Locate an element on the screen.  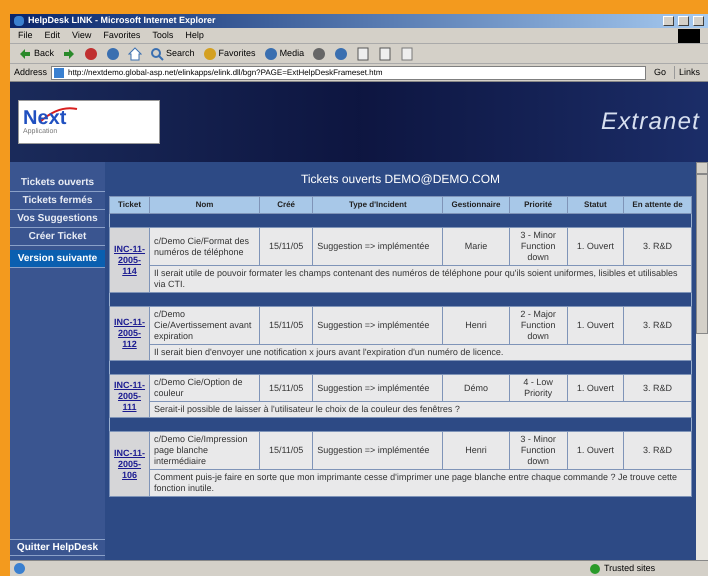
sidebar-item: Créer Ticket is located at coordinates (57, 237).